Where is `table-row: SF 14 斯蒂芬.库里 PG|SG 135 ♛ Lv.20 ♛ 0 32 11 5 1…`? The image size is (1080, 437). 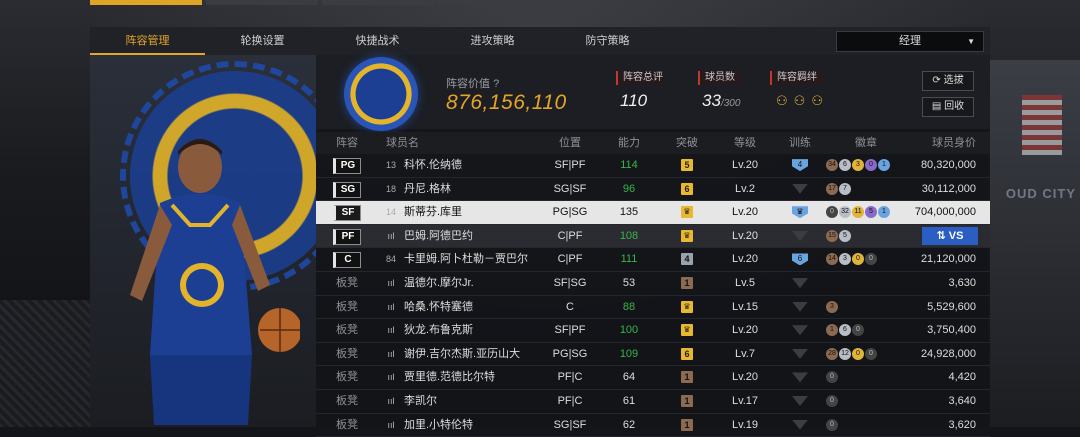 table-row: SF 14 斯蒂芬.库里 PG|SG 135 ♛ Lv.20 ♛ 0 32 11 5 1… is located at coordinates (653, 213).